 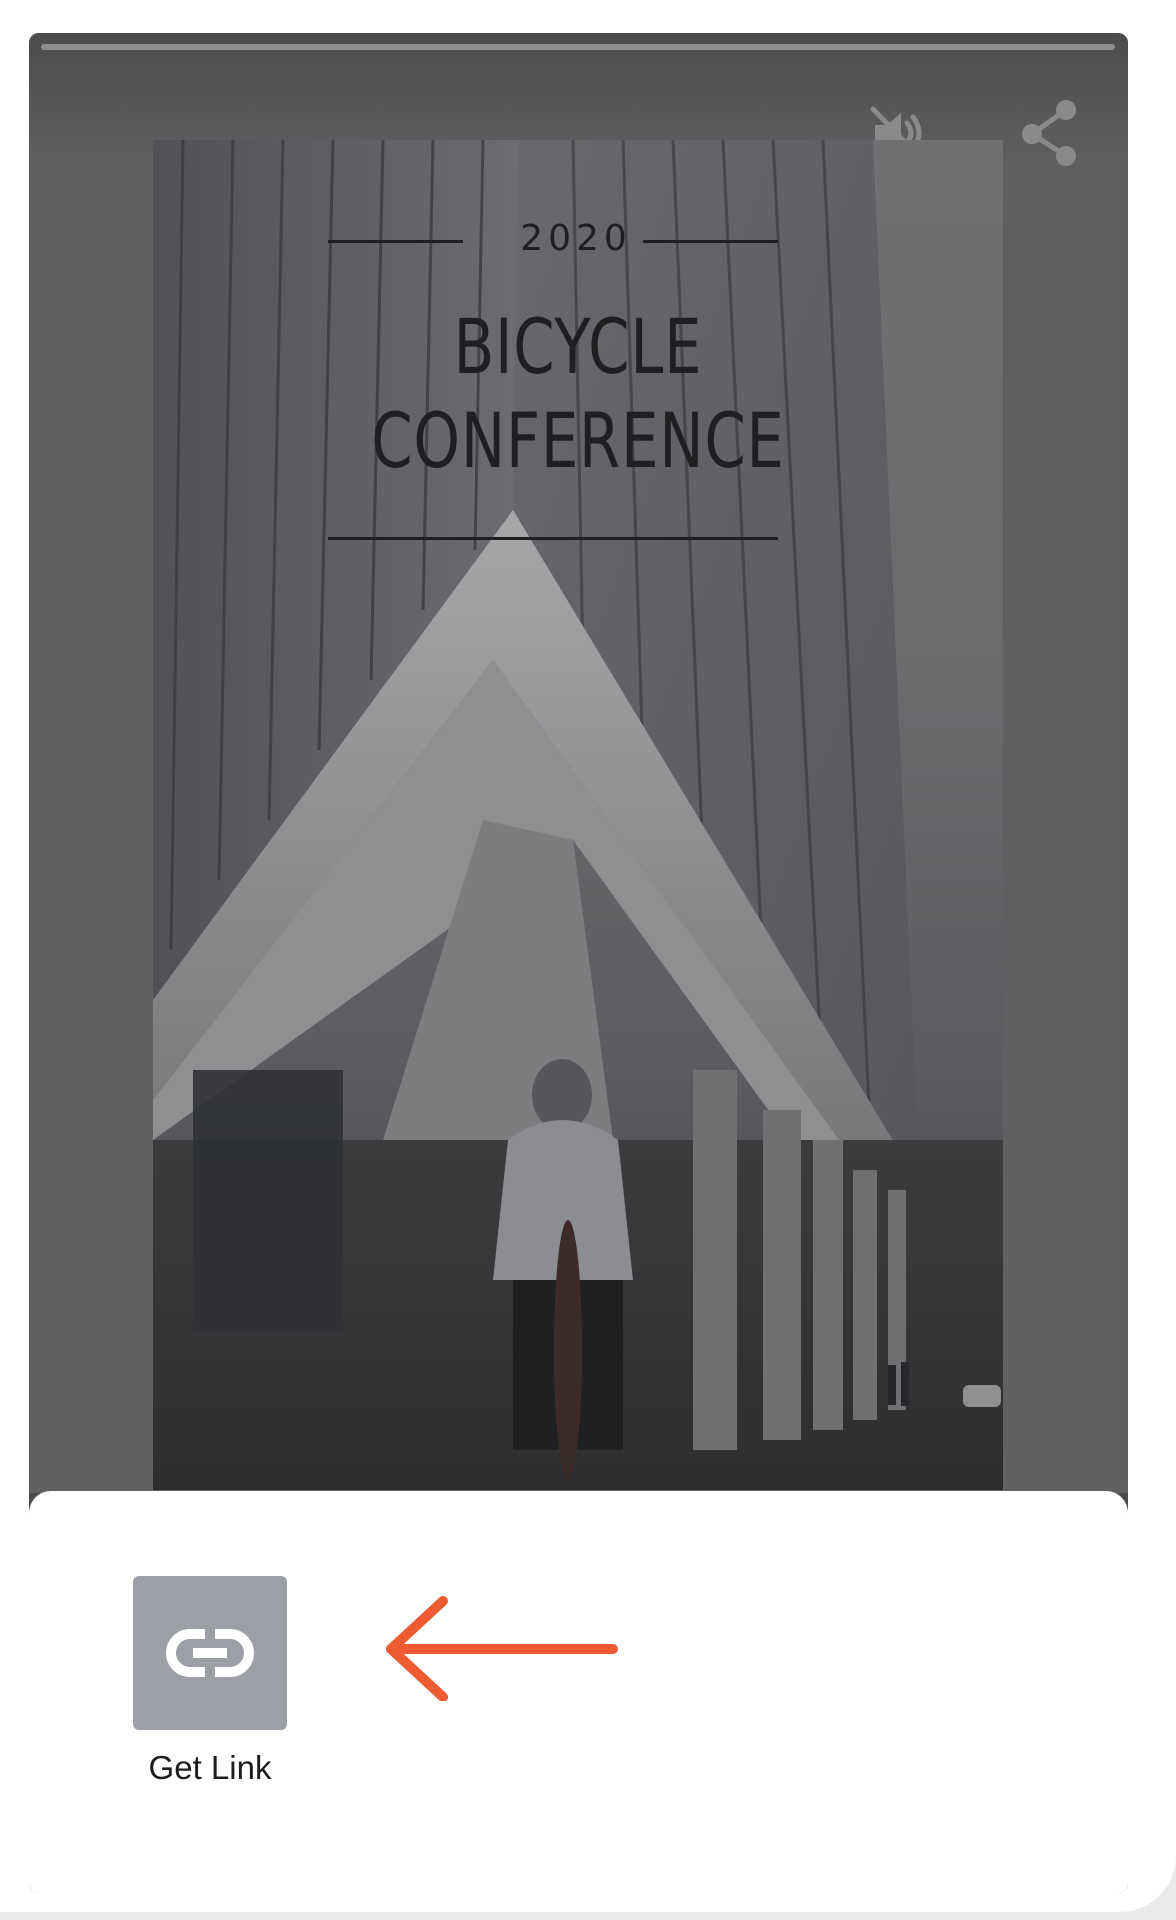 I want to click on poster-title-line1: BICYCLE, so click(x=578, y=346).